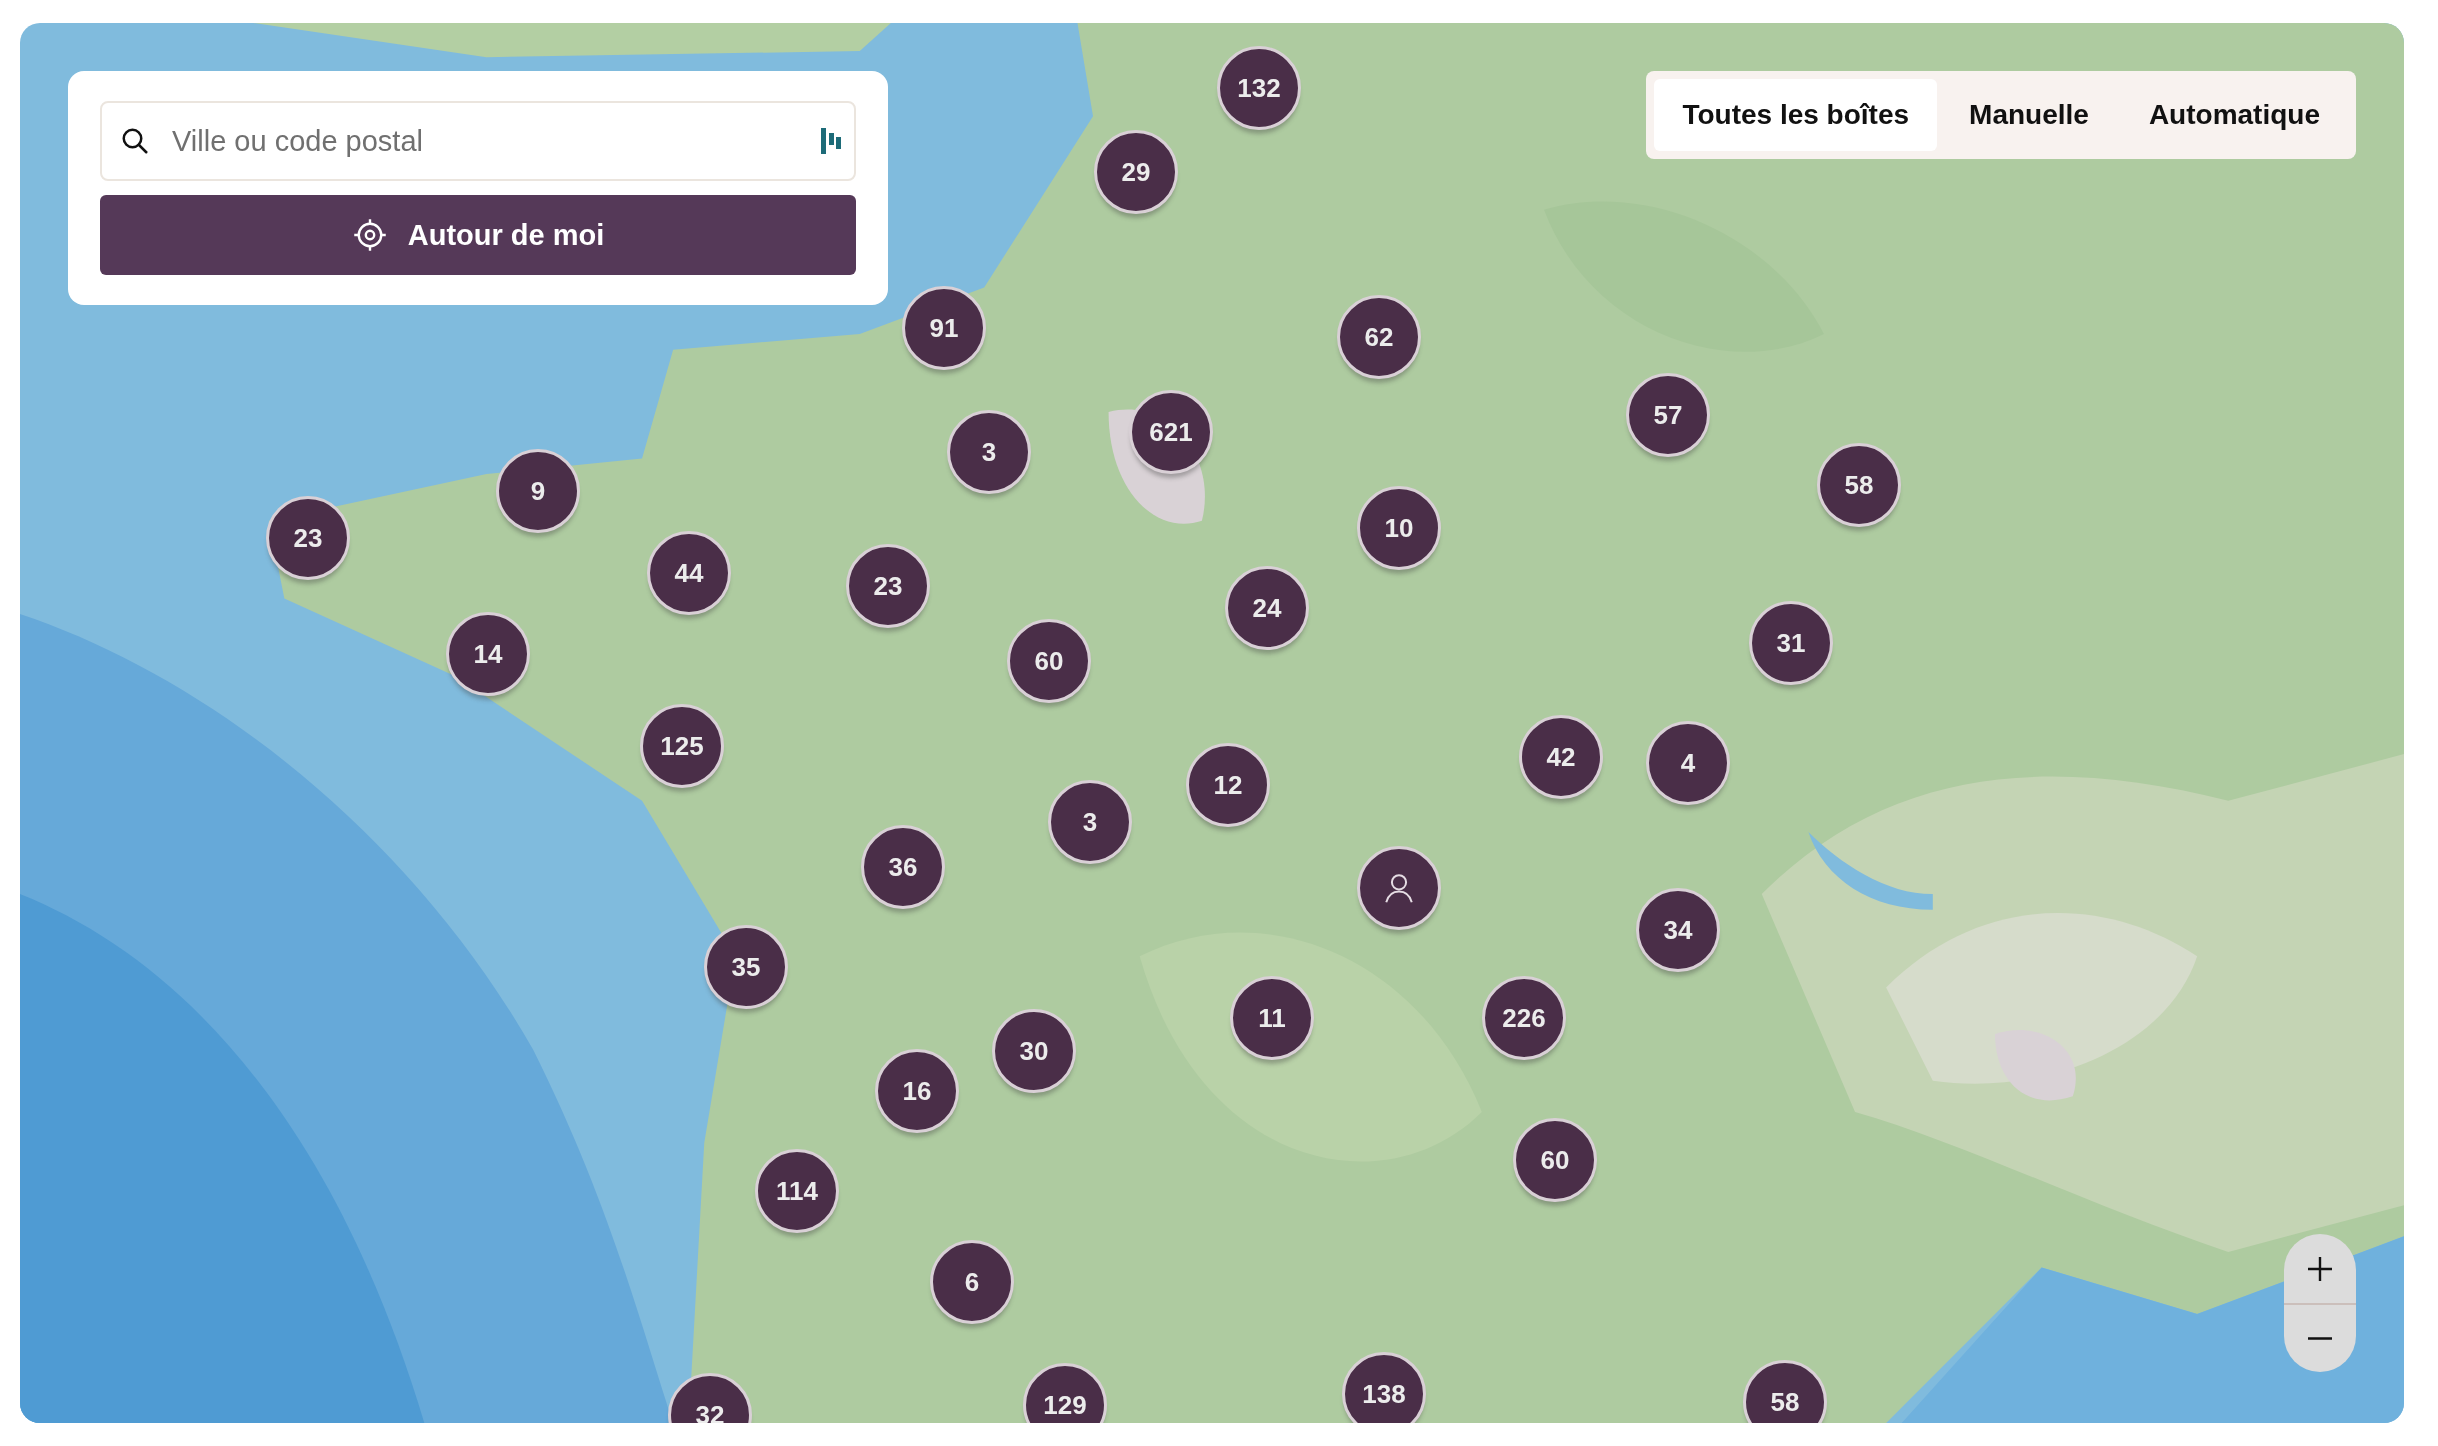 This screenshot has height=1446, width=2438. Describe the element at coordinates (831, 141) in the screenshot. I see `bars-icon` at that location.